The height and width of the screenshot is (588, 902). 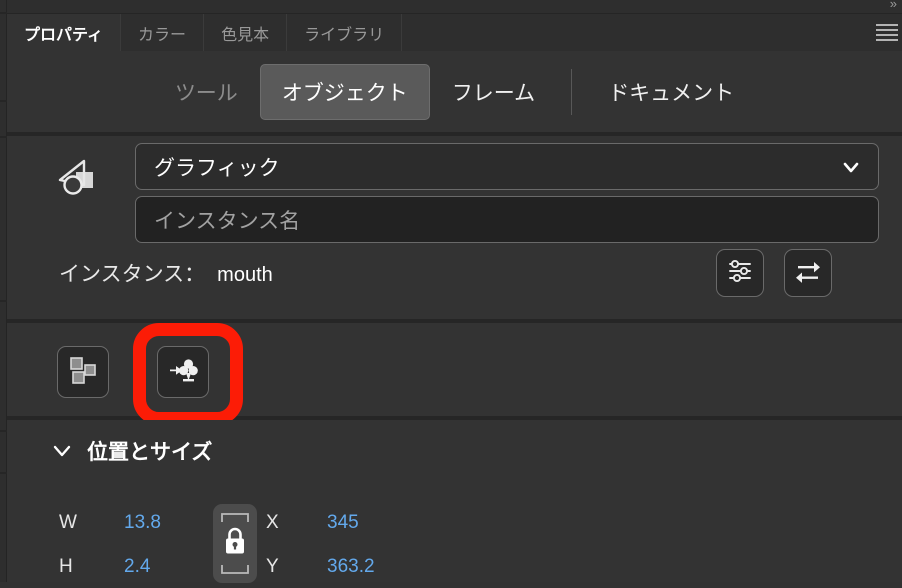 I want to click on subtab-frame-label: フレーム, so click(x=493, y=93).